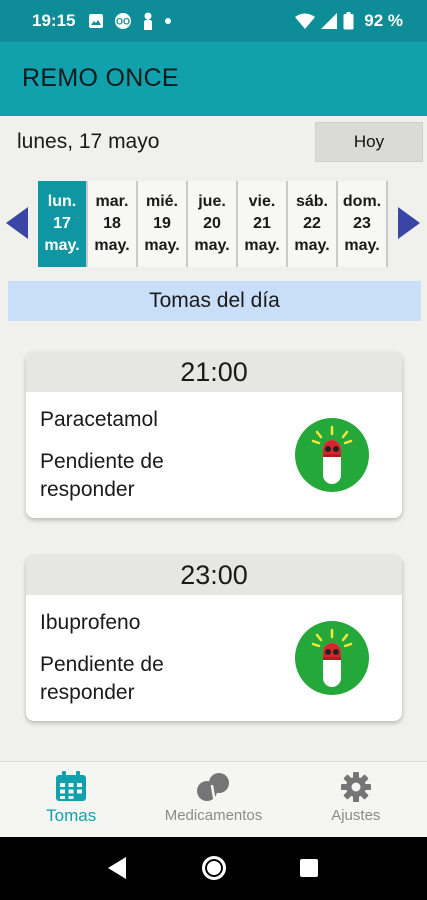  Describe the element at coordinates (161, 201) in the screenshot. I see `day-of-week: mié.` at that location.